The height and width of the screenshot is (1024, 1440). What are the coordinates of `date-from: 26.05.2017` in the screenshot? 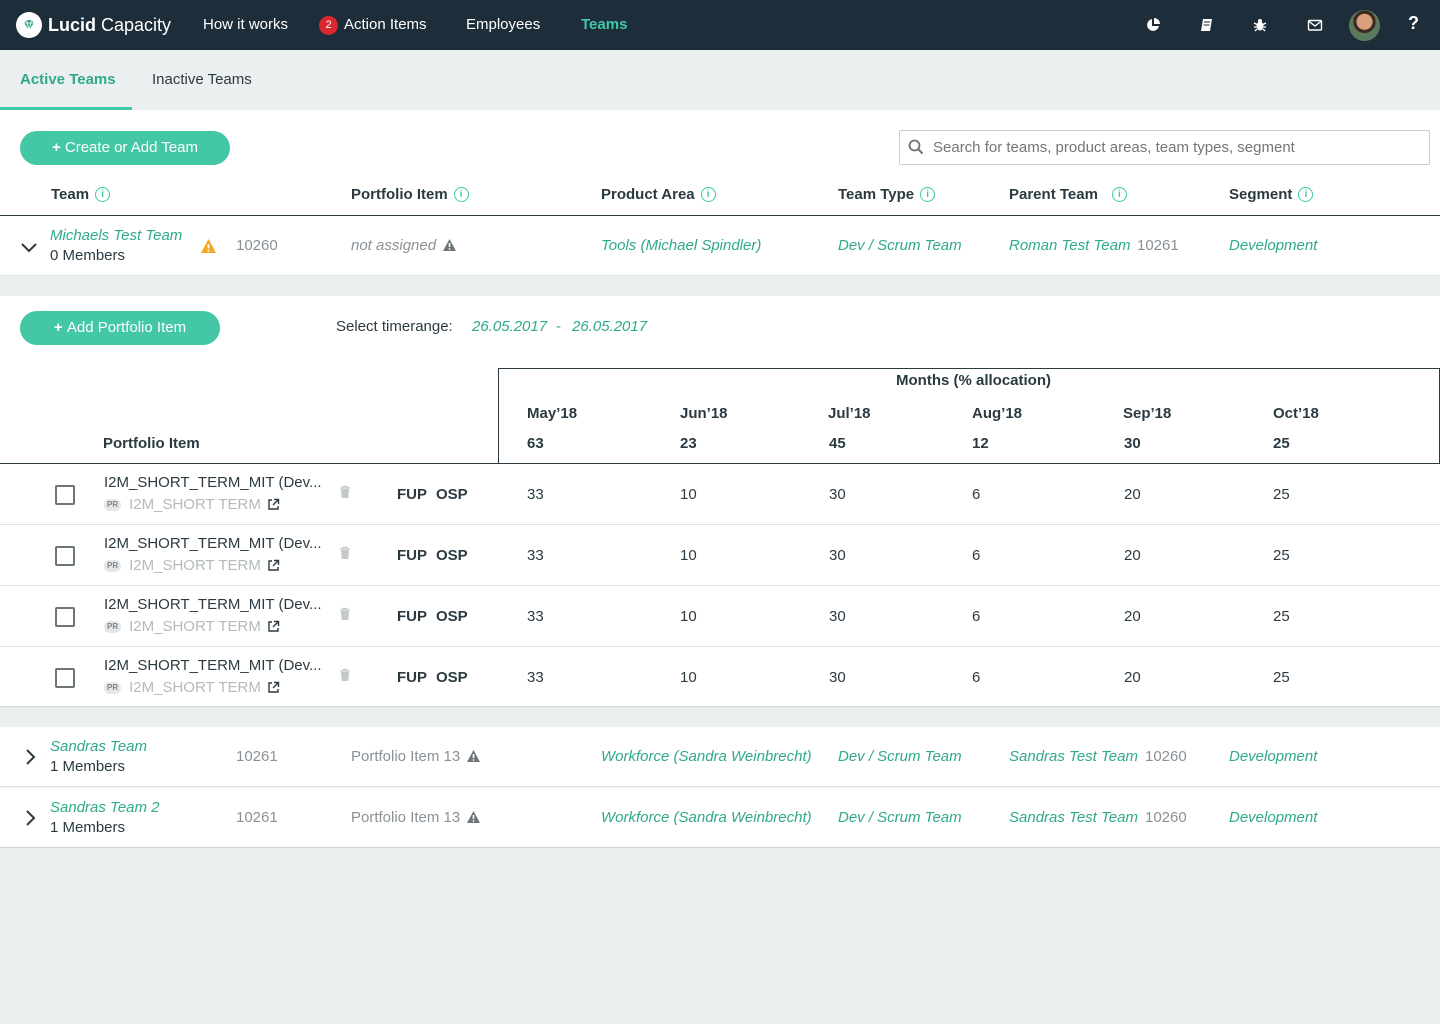 It's located at (509, 326).